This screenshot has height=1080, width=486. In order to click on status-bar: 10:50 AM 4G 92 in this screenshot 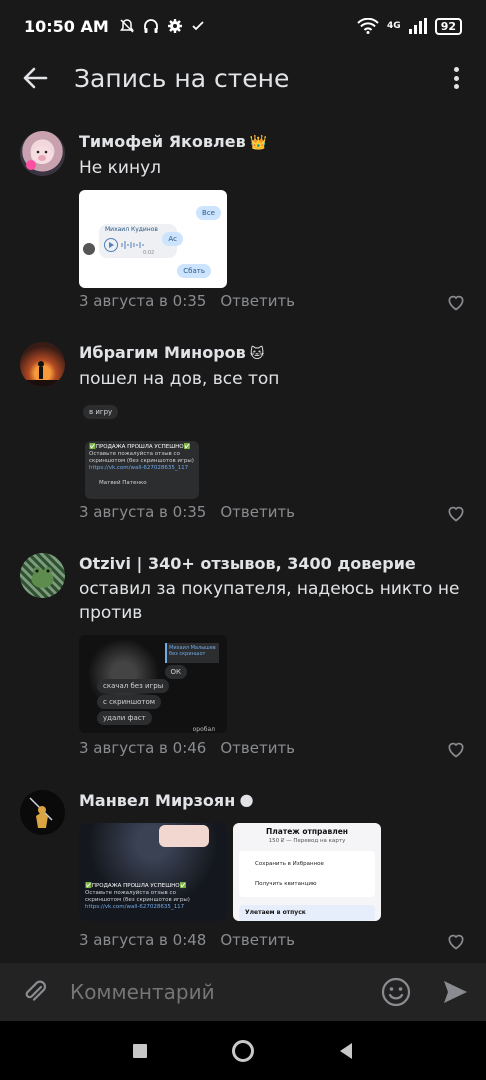, I will do `click(243, 26)`.